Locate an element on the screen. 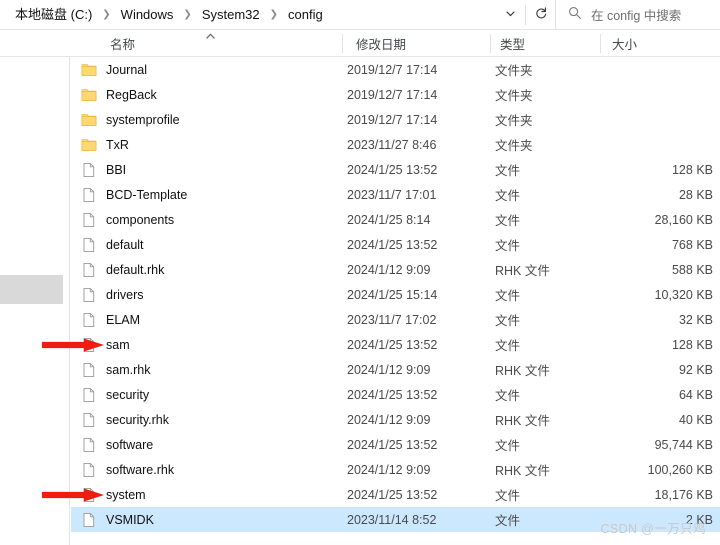 This screenshot has height=545, width=720. file-name-label: security is located at coordinates (128, 394).